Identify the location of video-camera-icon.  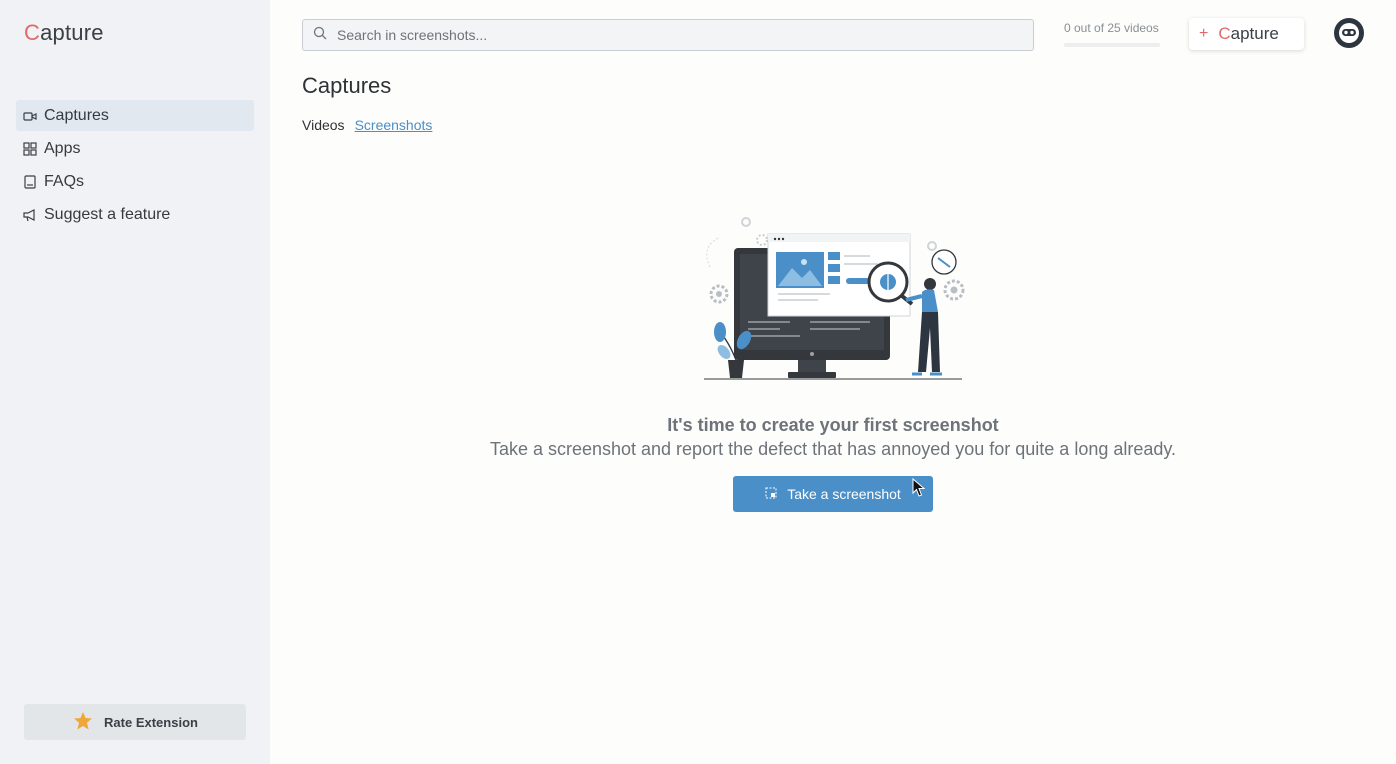
(30, 116).